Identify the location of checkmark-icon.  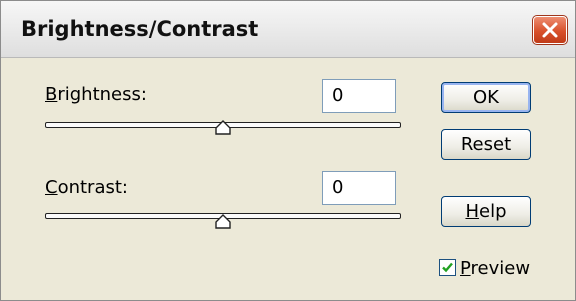
(447, 267).